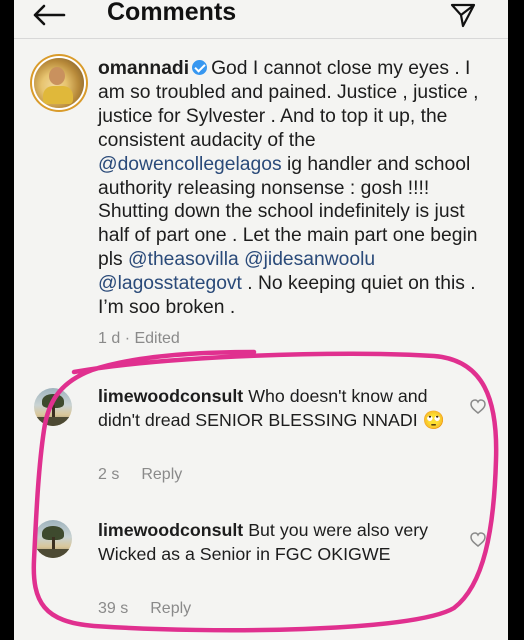 This screenshot has height=640, width=524. What do you see at coordinates (58, 95) in the screenshot?
I see `avatar-body` at bounding box center [58, 95].